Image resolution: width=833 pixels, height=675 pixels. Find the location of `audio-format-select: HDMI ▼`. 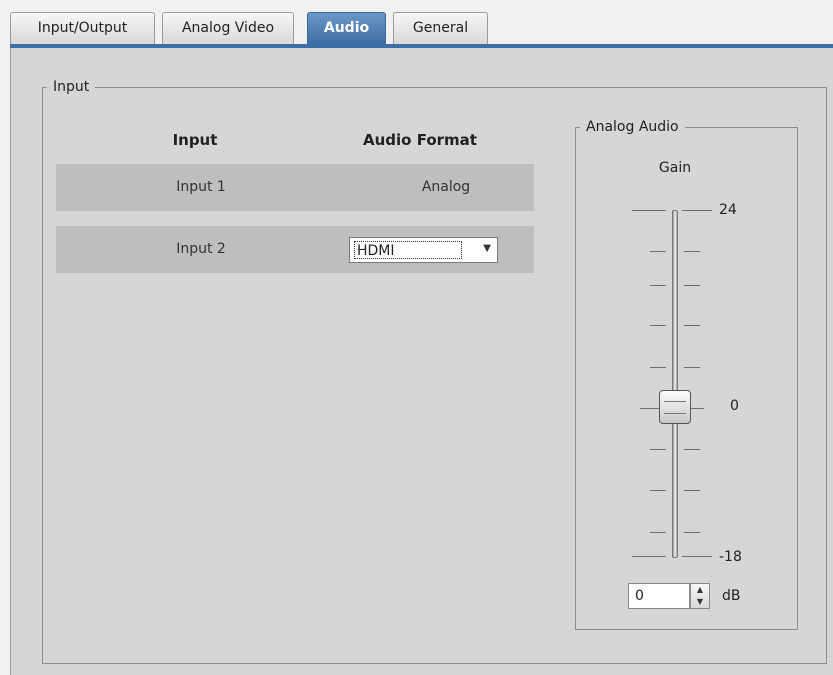

audio-format-select: HDMI ▼ is located at coordinates (423, 250).